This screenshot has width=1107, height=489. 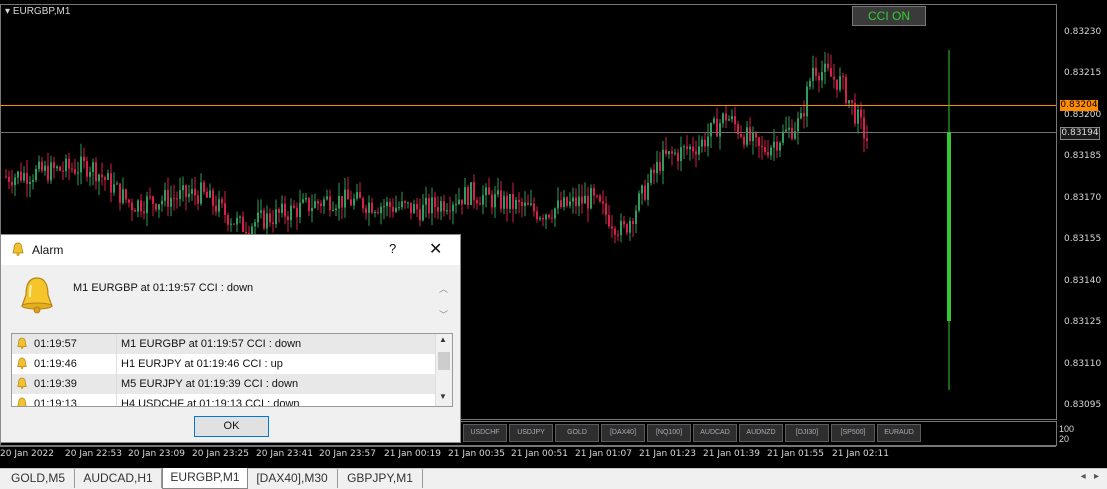 I want to click on scroll-down-icon: ▼, so click(x=443, y=396).